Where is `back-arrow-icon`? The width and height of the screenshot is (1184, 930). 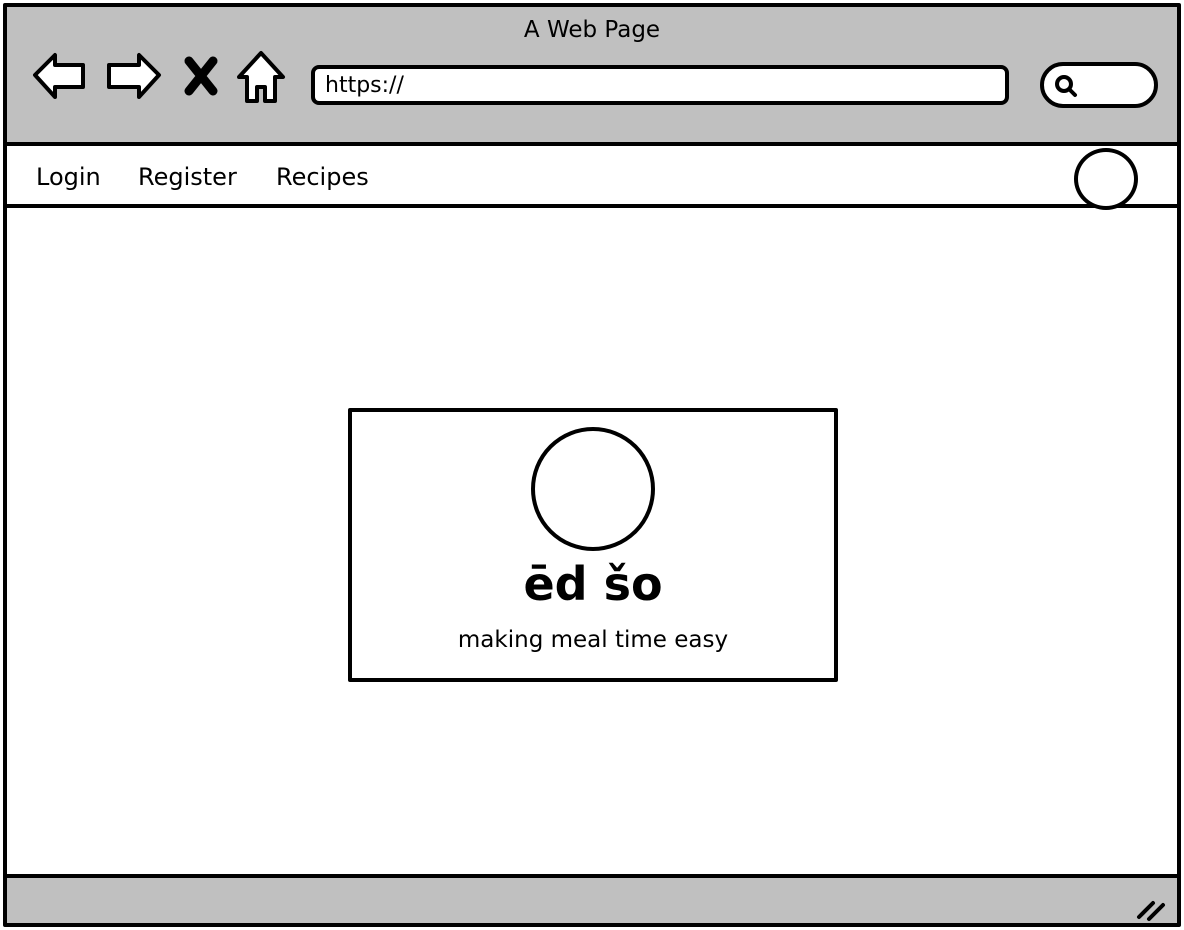 back-arrow-icon is located at coordinates (59, 76).